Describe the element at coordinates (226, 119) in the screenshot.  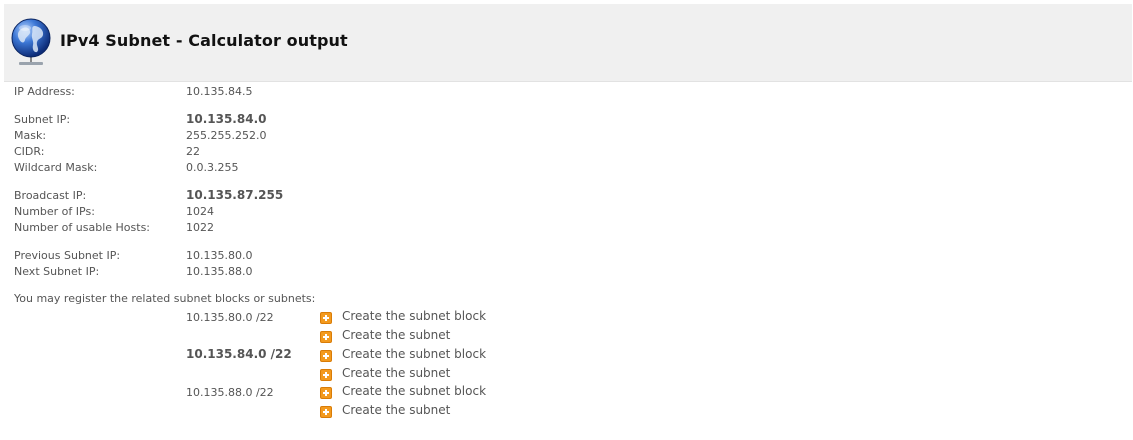
I see `subnet-ip-value: 10.135.84.0` at that location.